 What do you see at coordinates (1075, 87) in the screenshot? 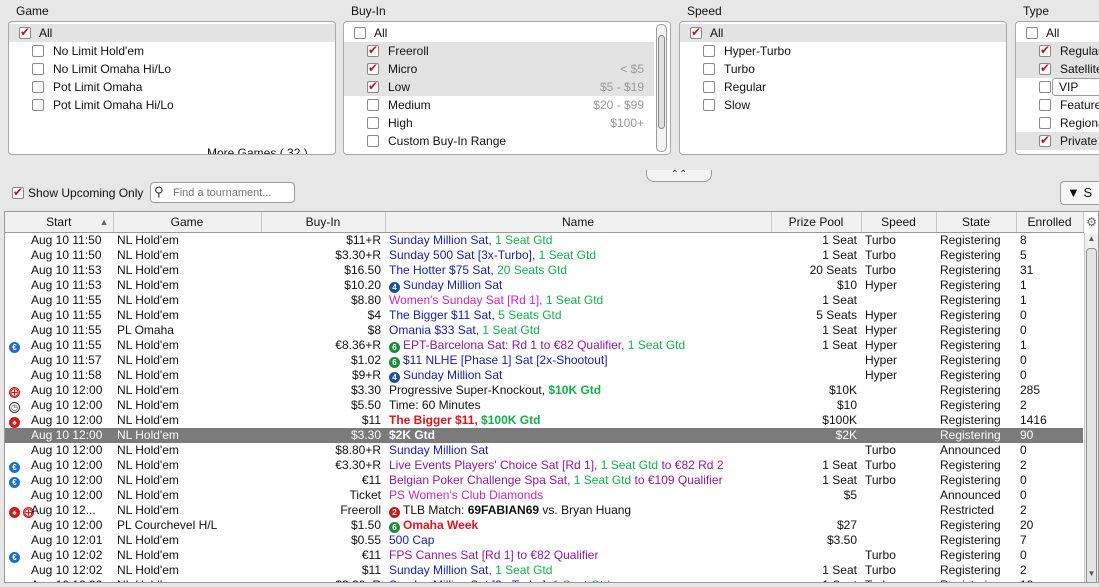
I see `vip-select: VIP` at bounding box center [1075, 87].